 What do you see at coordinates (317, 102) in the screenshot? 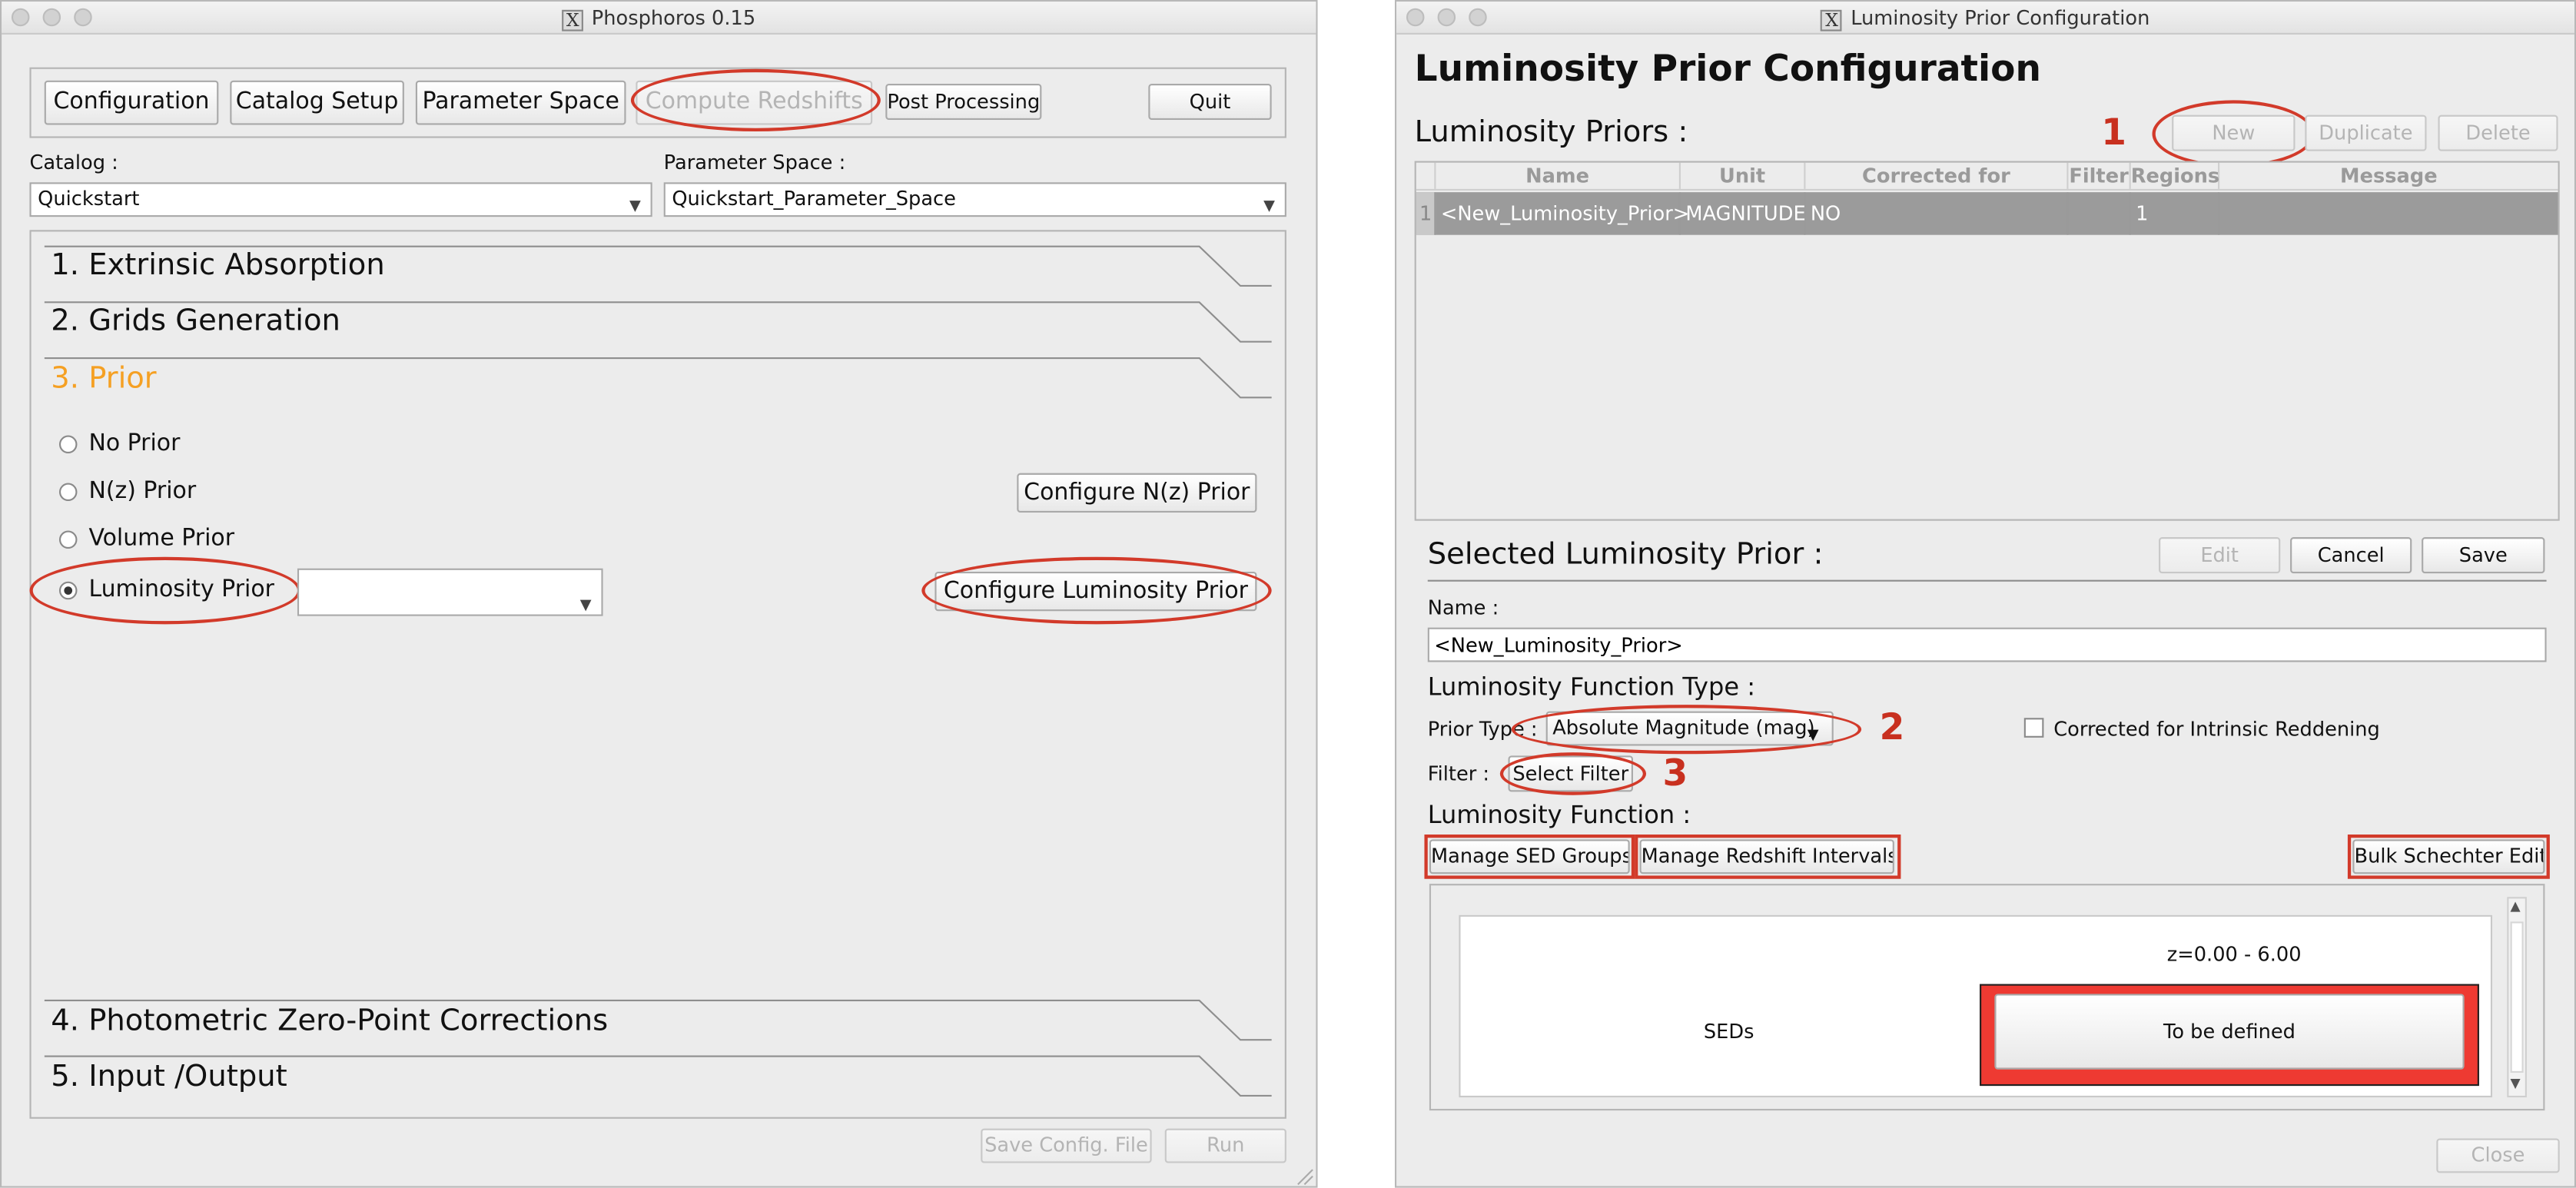
I see `catalog-setup-tab-button: Catalog Setup` at bounding box center [317, 102].